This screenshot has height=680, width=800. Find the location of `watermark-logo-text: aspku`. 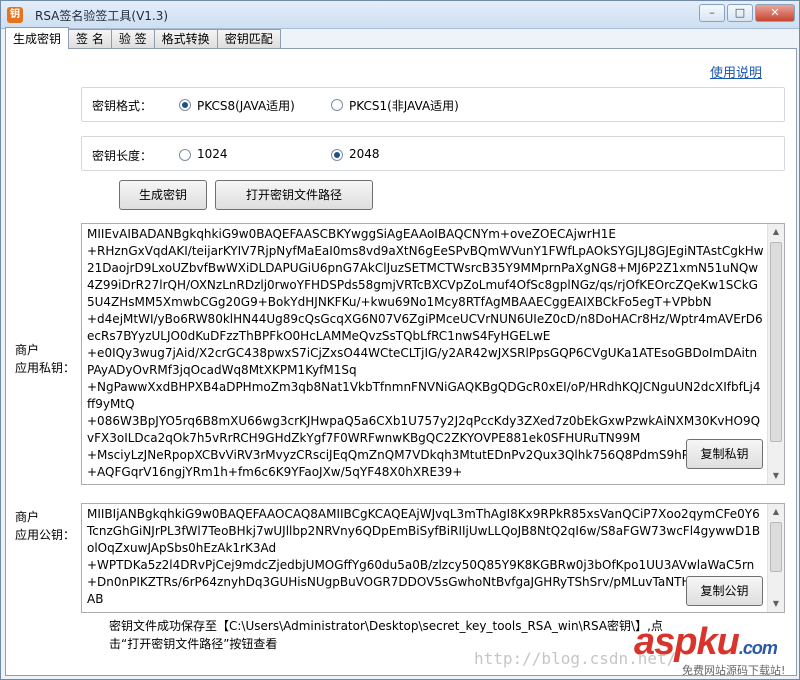

watermark-logo-text: aspku is located at coordinates (687, 642).